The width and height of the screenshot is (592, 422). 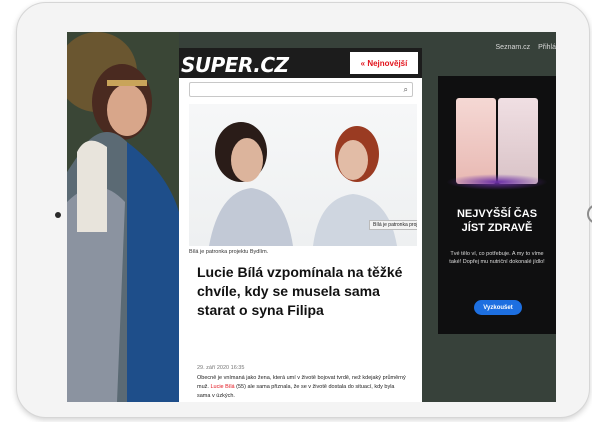 What do you see at coordinates (393, 225) in the screenshot?
I see `photo-tooltip: Bílá je patronka projektu Bydlím.` at bounding box center [393, 225].